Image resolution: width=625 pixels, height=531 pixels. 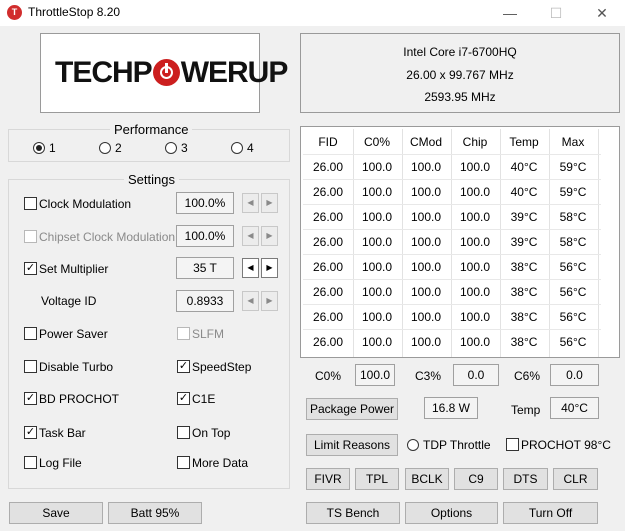 What do you see at coordinates (250, 148) in the screenshot?
I see `profile-4-label: 4` at bounding box center [250, 148].